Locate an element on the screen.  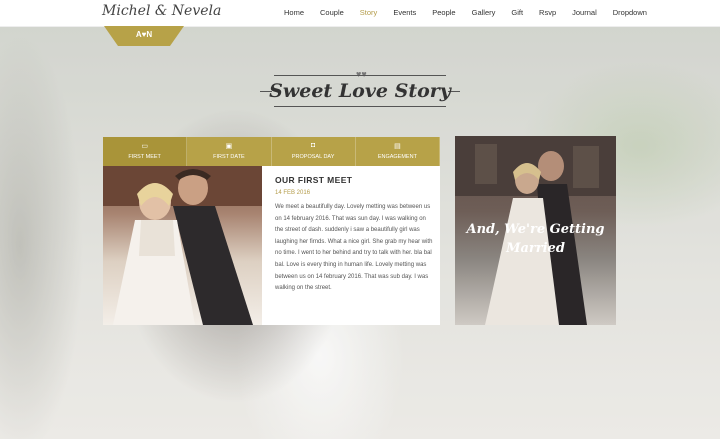
tab-label: FIRST MEET is located at coordinates (144, 157).